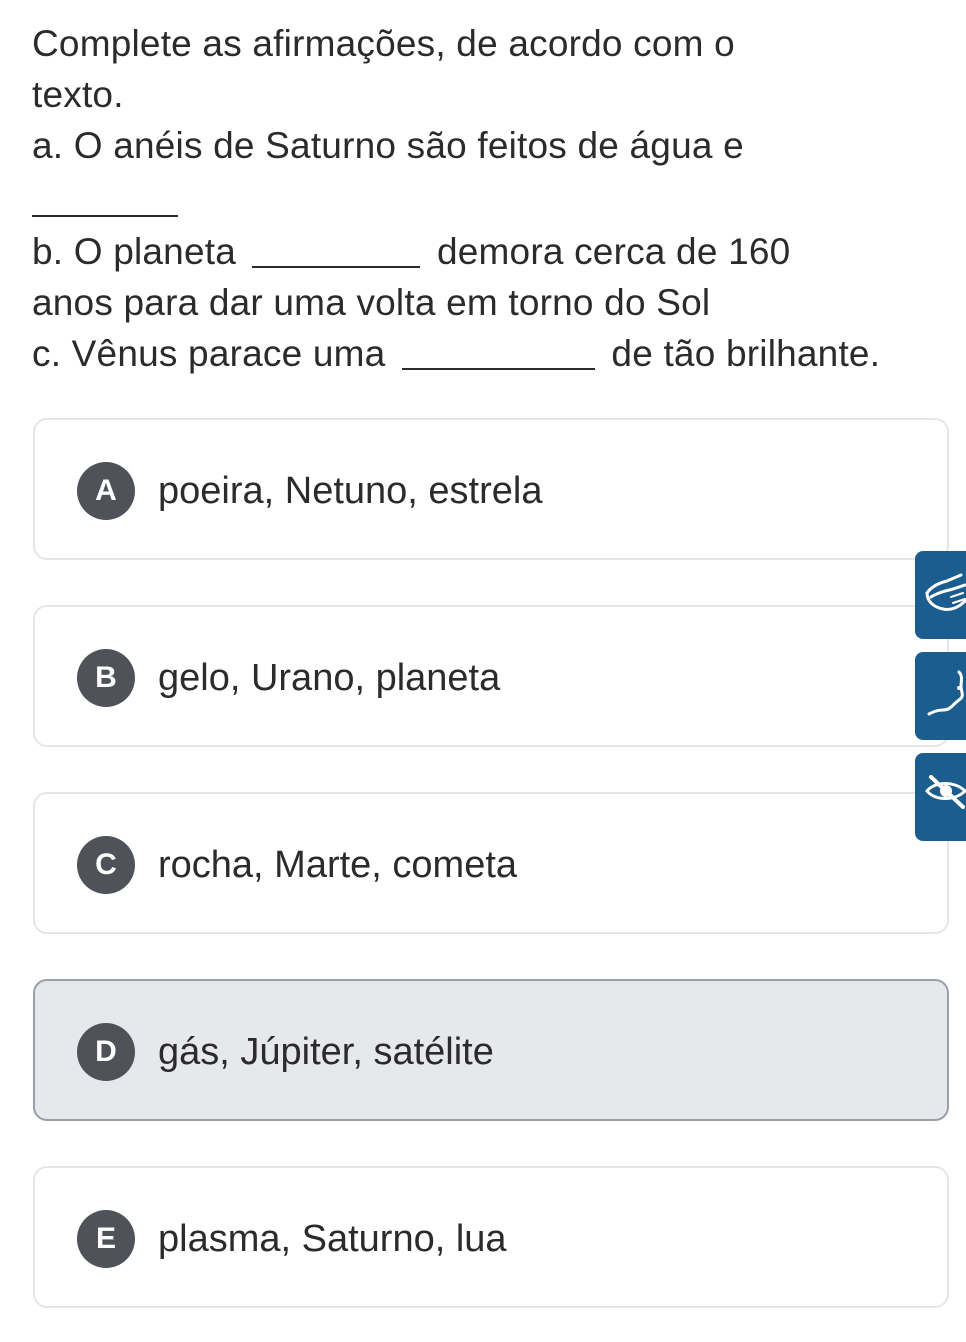 The image size is (966, 1342). Describe the element at coordinates (106, 678) in the screenshot. I see `option-letter-badge: B` at that location.